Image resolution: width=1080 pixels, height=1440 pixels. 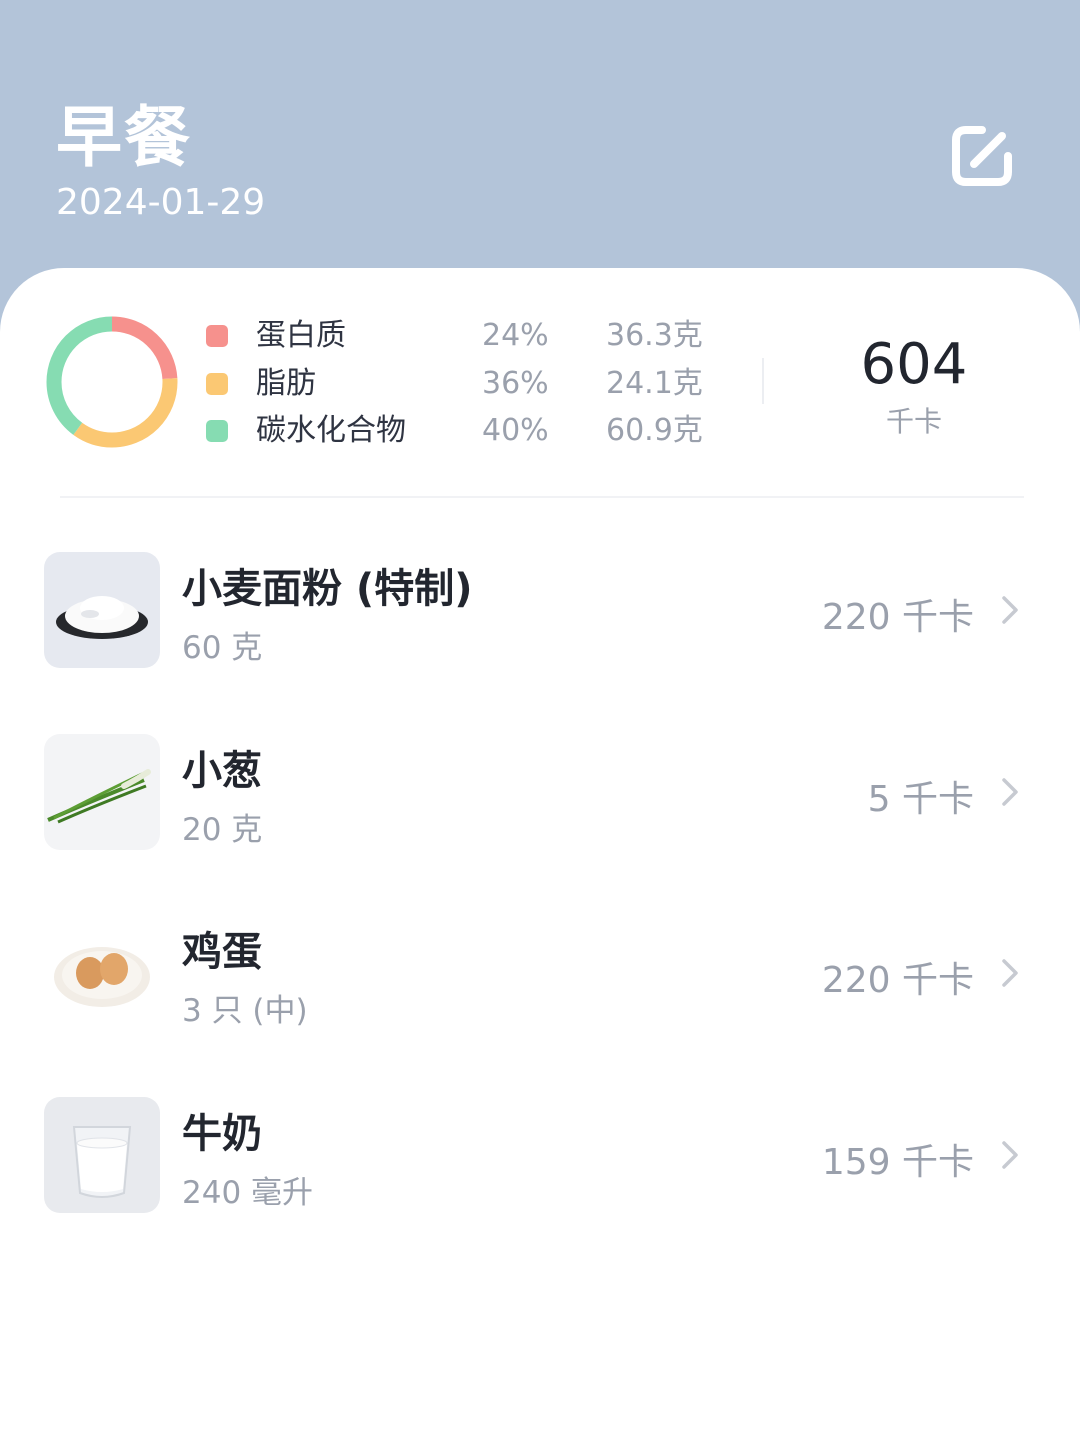 I want to click on food-calories: 159 千卡, so click(x=897, y=1162).